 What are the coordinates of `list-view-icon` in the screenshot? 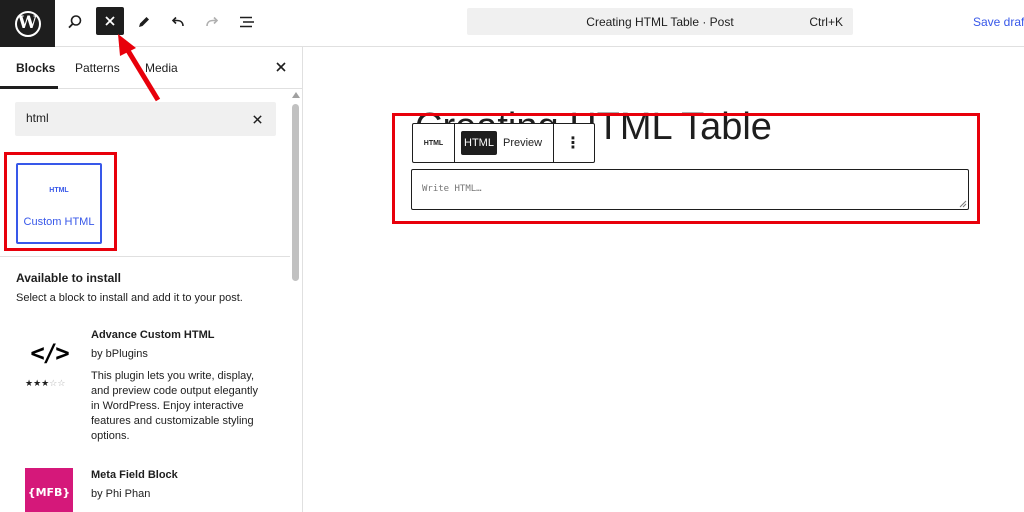 It's located at (247, 22).